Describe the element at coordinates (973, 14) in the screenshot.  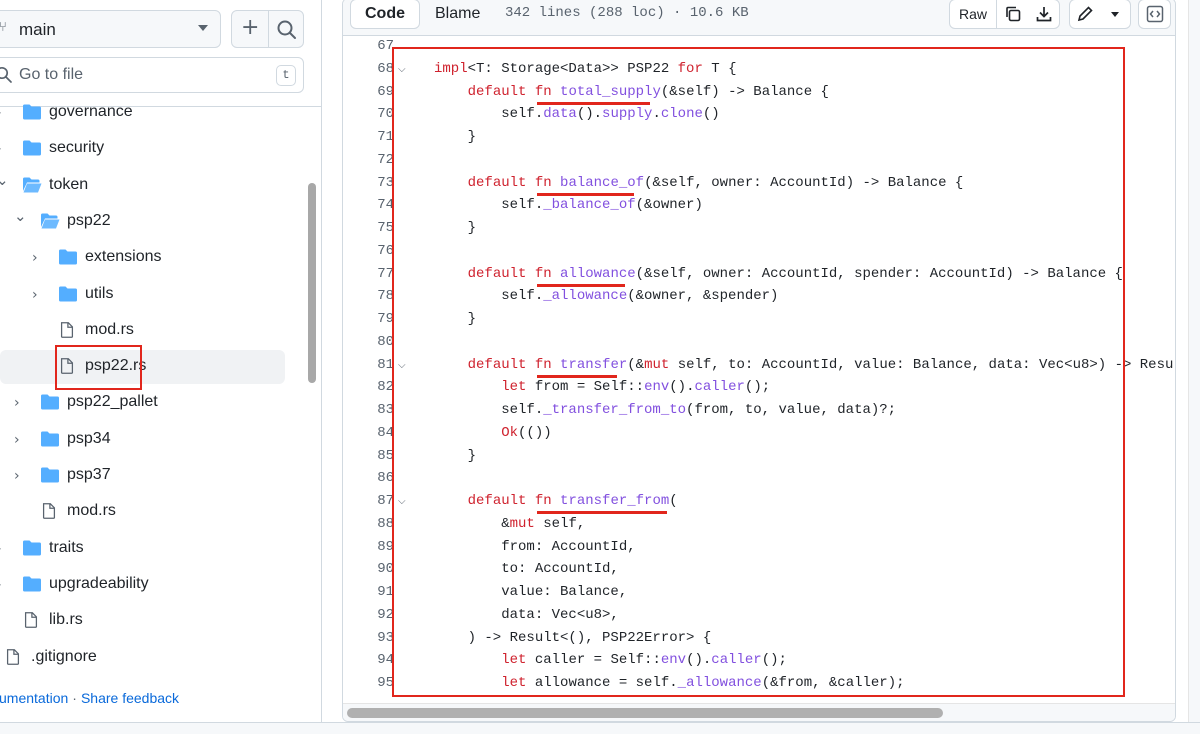
I see `raw-button: Raw` at that location.